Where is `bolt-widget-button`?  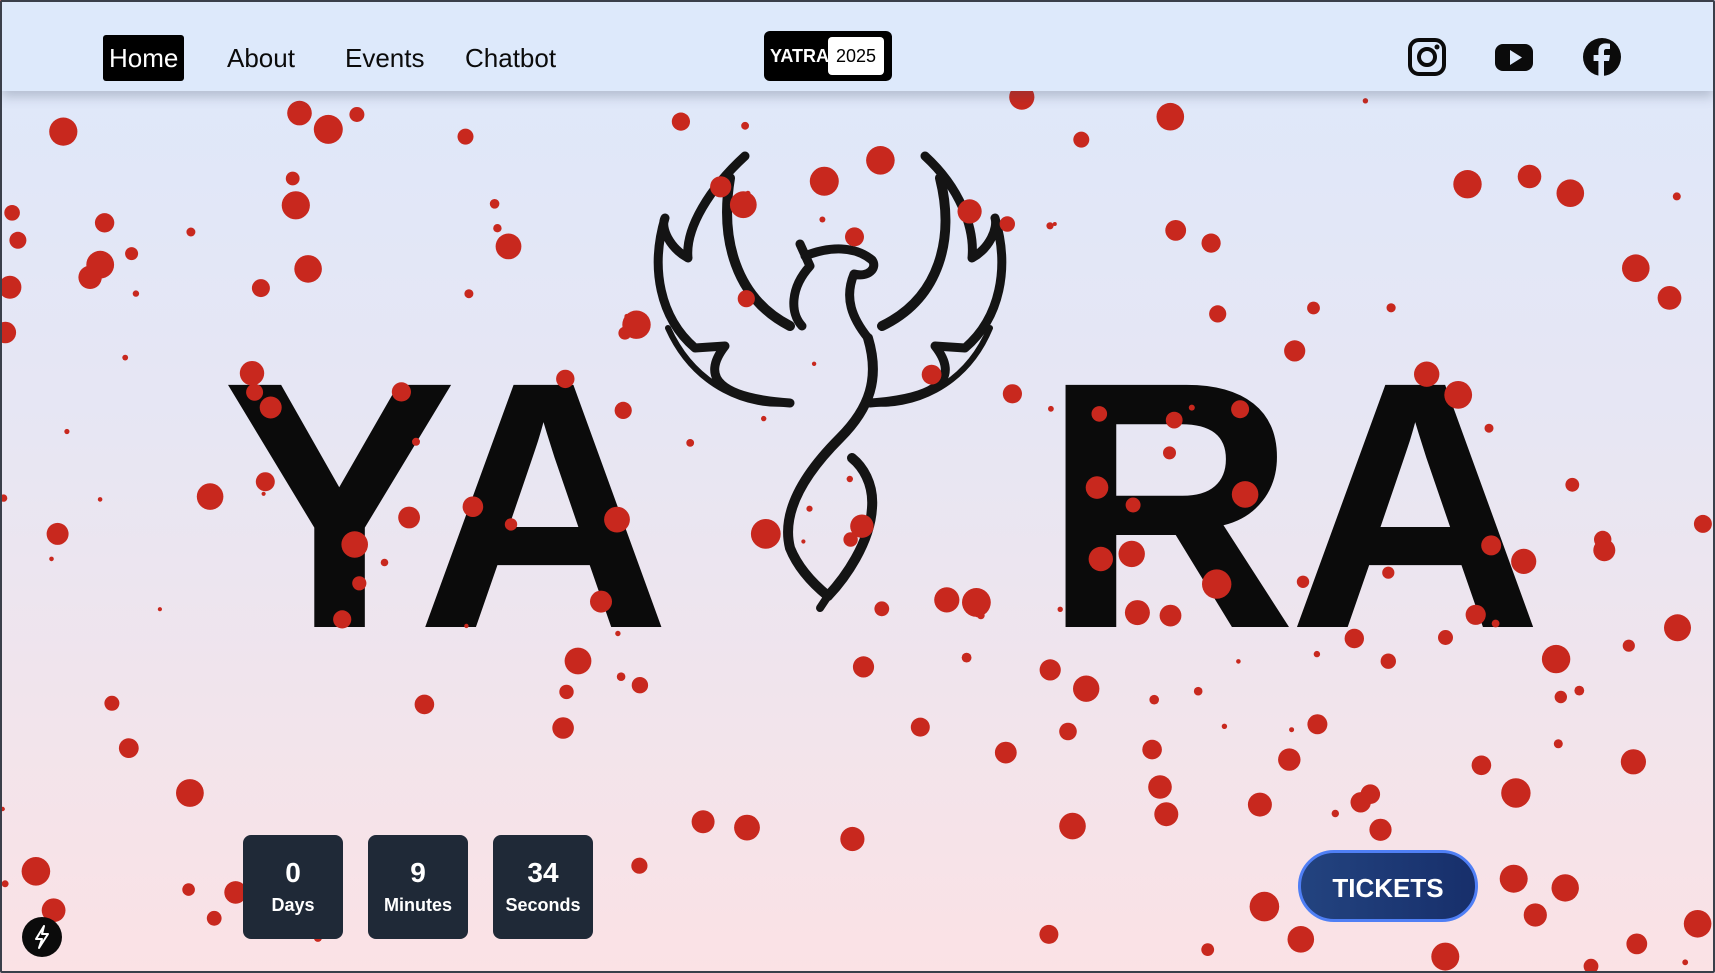
bolt-widget-button is located at coordinates (42, 937).